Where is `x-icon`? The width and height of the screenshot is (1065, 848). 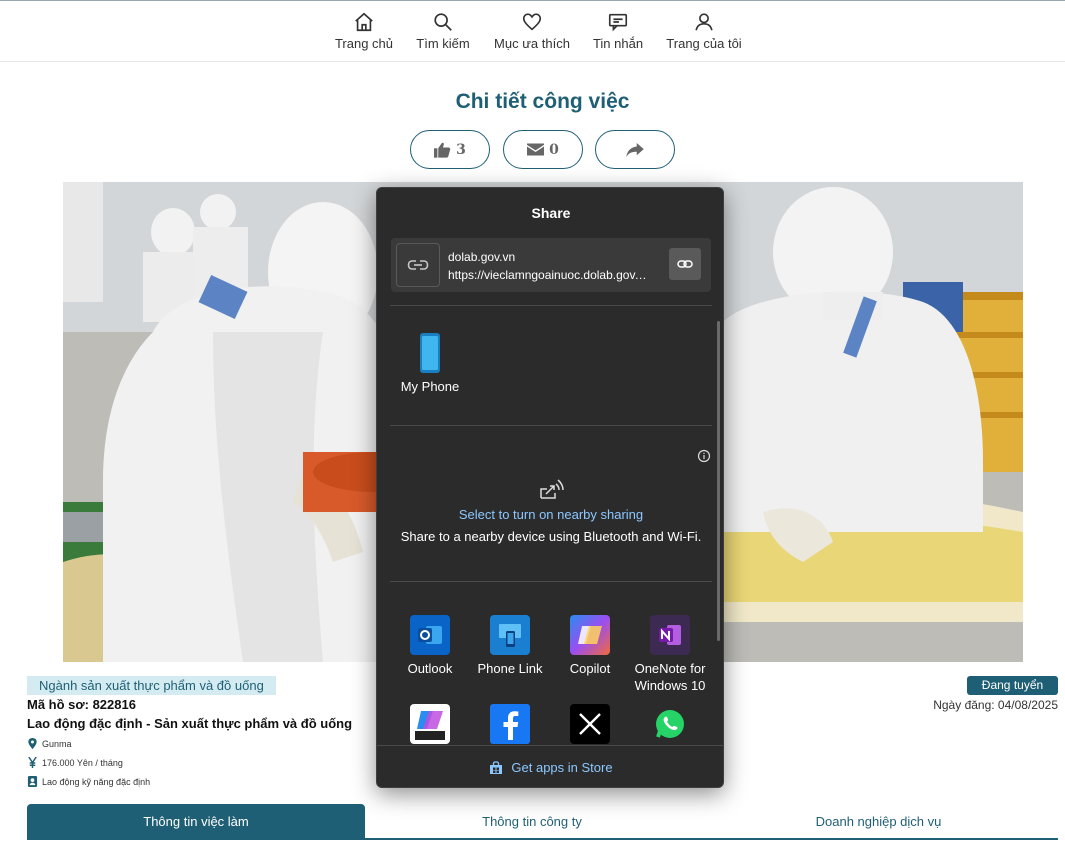 x-icon is located at coordinates (590, 724).